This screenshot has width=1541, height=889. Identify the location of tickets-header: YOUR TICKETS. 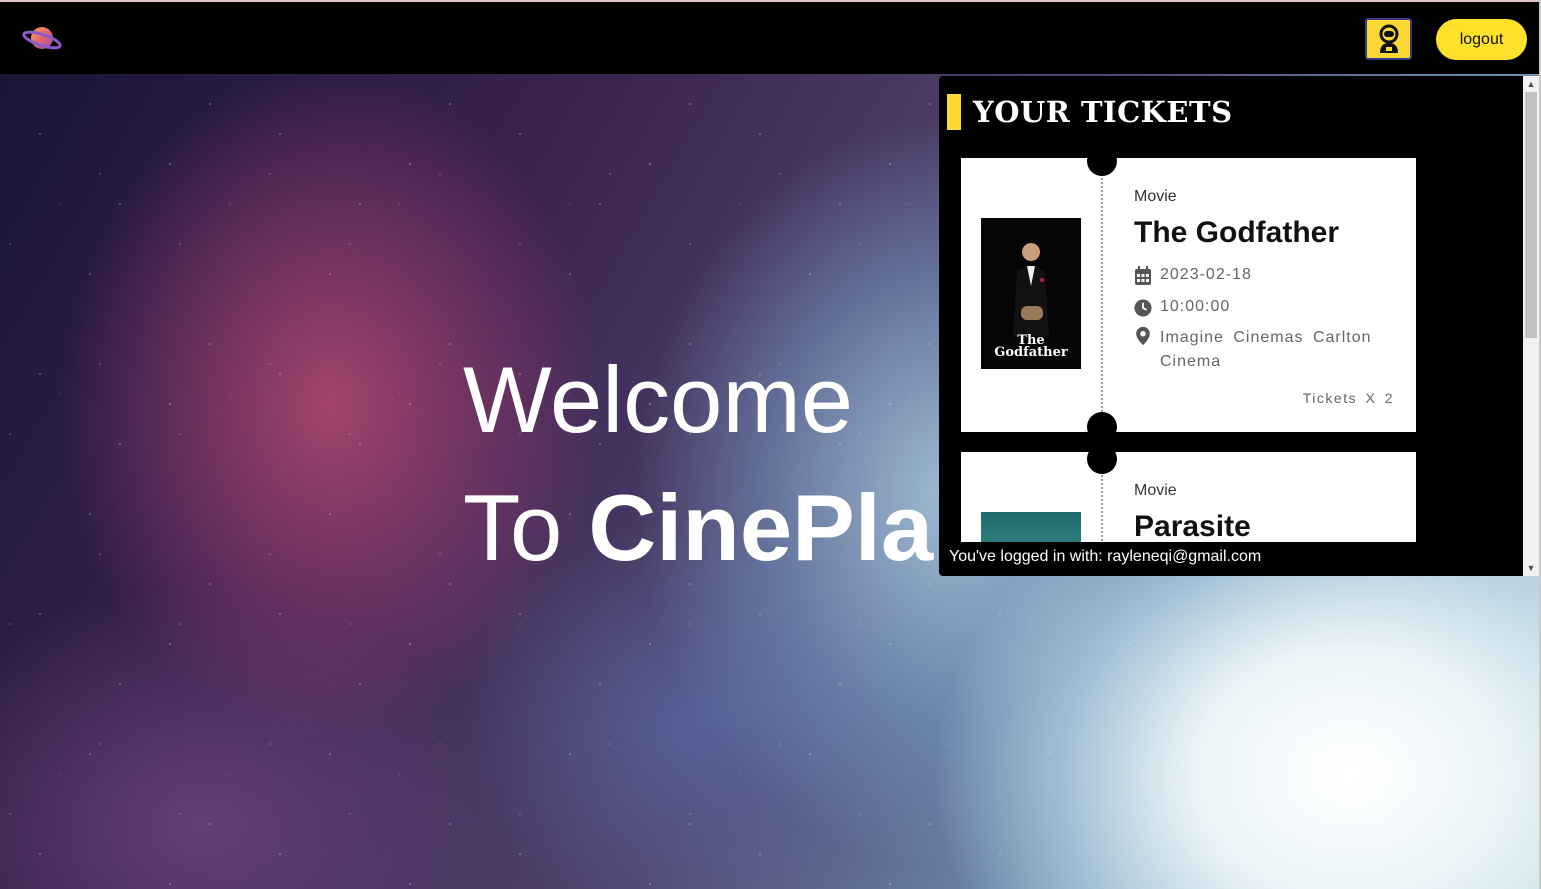
(1090, 112).